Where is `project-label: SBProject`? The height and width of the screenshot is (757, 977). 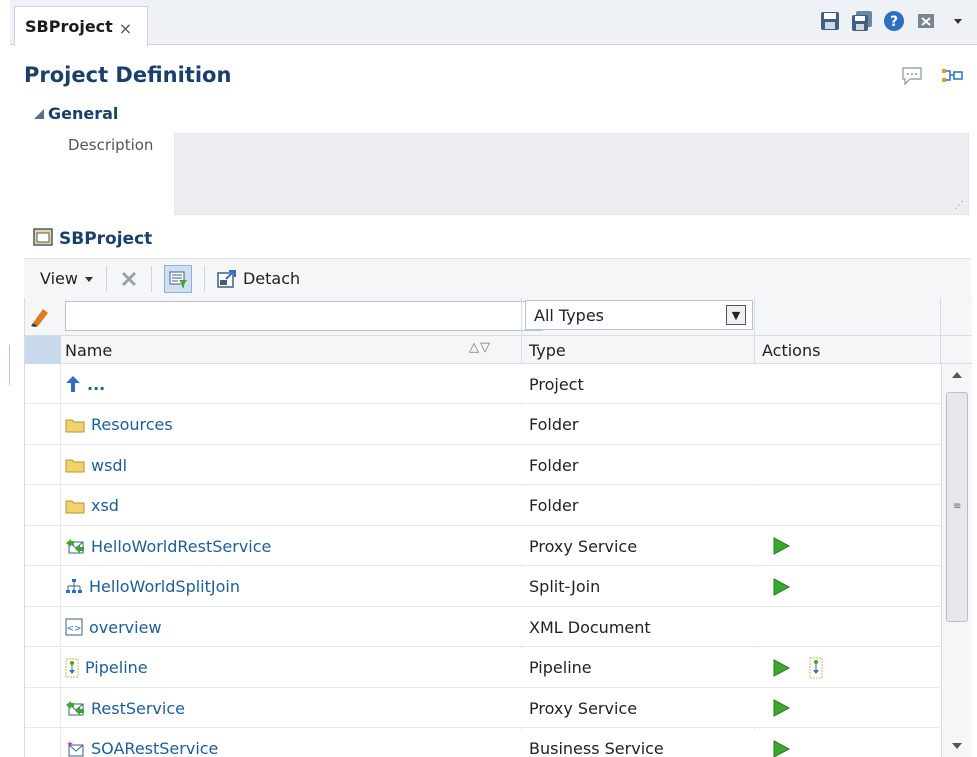 project-label: SBProject is located at coordinates (106, 239).